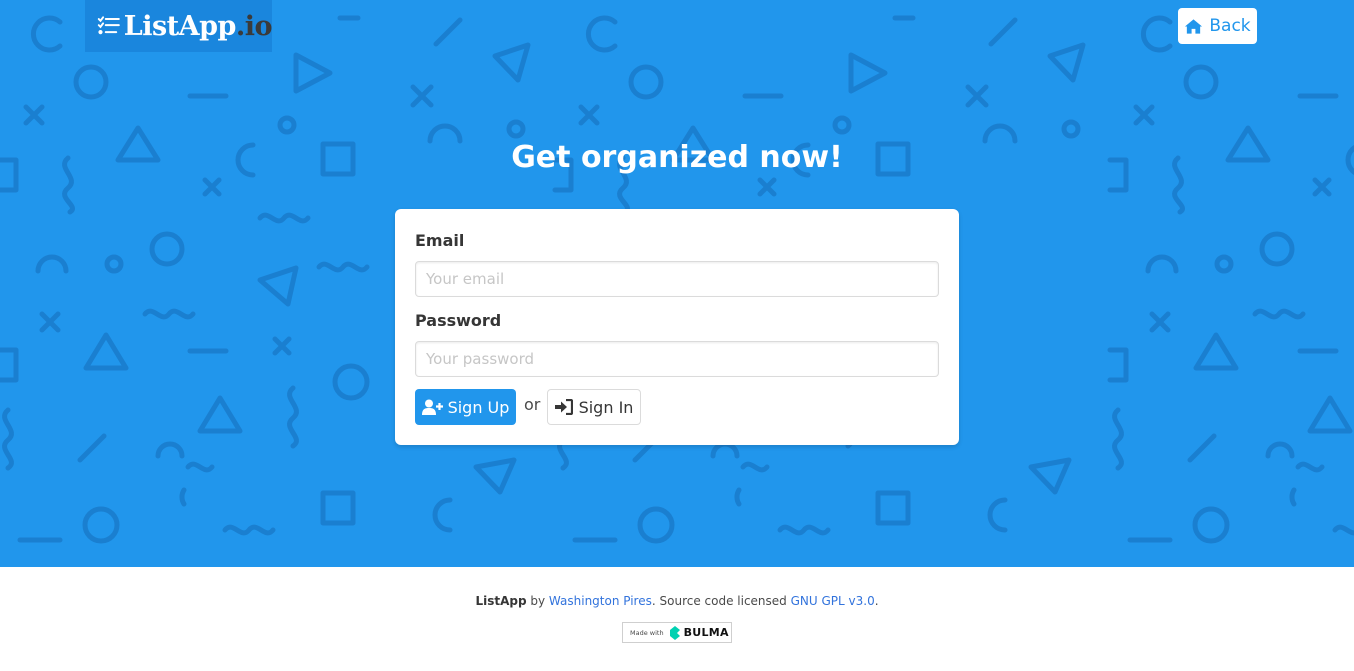 This screenshot has width=1354, height=671. I want to click on sign-in-button: Sign In, so click(594, 407).